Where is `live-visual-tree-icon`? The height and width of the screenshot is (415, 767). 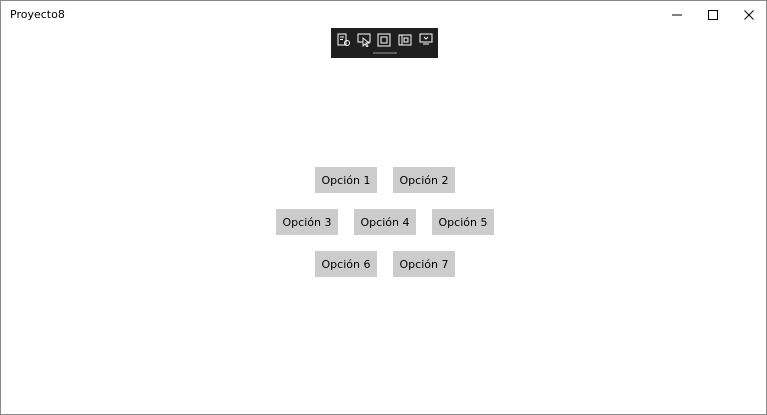 live-visual-tree-icon is located at coordinates (343, 39).